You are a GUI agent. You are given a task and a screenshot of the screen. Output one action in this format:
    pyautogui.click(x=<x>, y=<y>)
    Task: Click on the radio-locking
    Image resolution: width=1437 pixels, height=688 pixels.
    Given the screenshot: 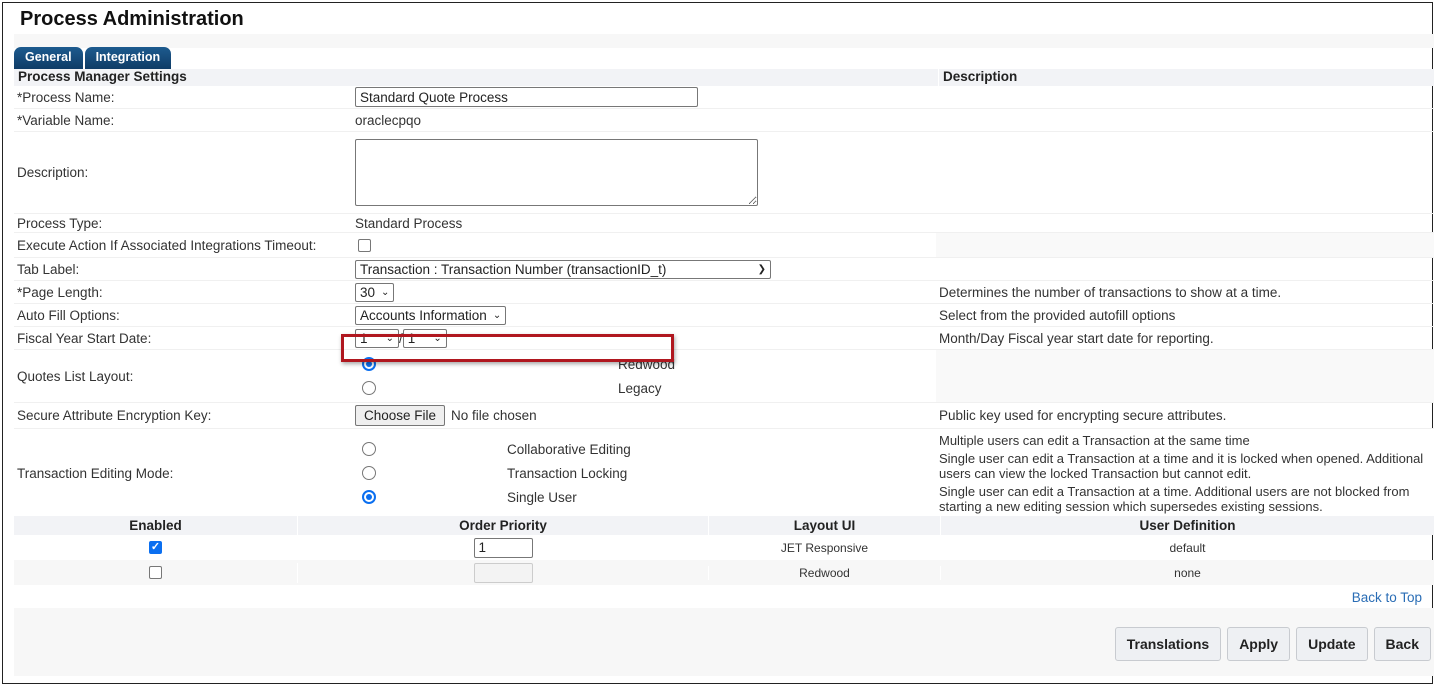 What is the action you would take?
    pyautogui.click(x=369, y=473)
    